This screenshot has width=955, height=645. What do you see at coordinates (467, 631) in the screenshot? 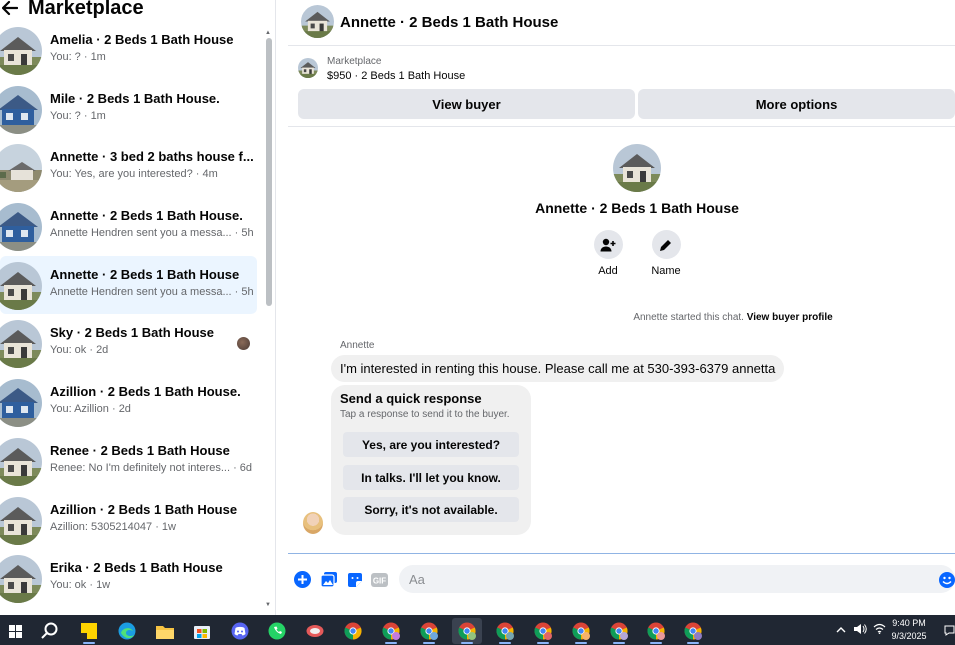
I see `chrome-profile-icon-active` at bounding box center [467, 631].